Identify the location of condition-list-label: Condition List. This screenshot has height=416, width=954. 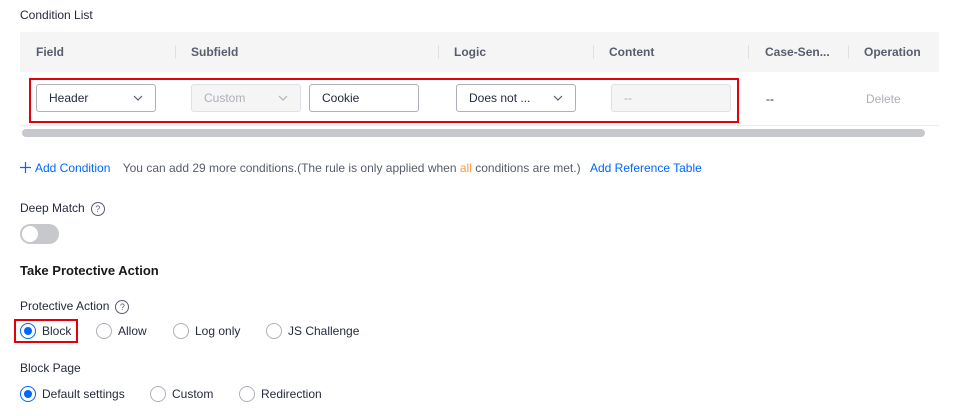
(56, 15).